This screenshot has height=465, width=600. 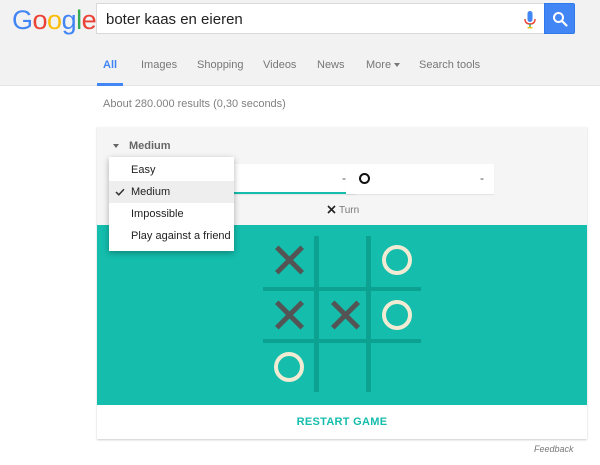 I want to click on logo-letter: G, so click(x=22, y=20).